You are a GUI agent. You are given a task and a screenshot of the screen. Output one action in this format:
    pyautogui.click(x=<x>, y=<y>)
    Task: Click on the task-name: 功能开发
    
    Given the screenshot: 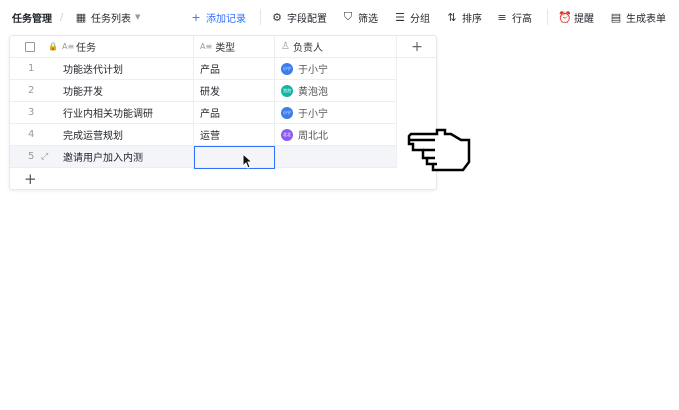 What is the action you would take?
    pyautogui.click(x=83, y=92)
    